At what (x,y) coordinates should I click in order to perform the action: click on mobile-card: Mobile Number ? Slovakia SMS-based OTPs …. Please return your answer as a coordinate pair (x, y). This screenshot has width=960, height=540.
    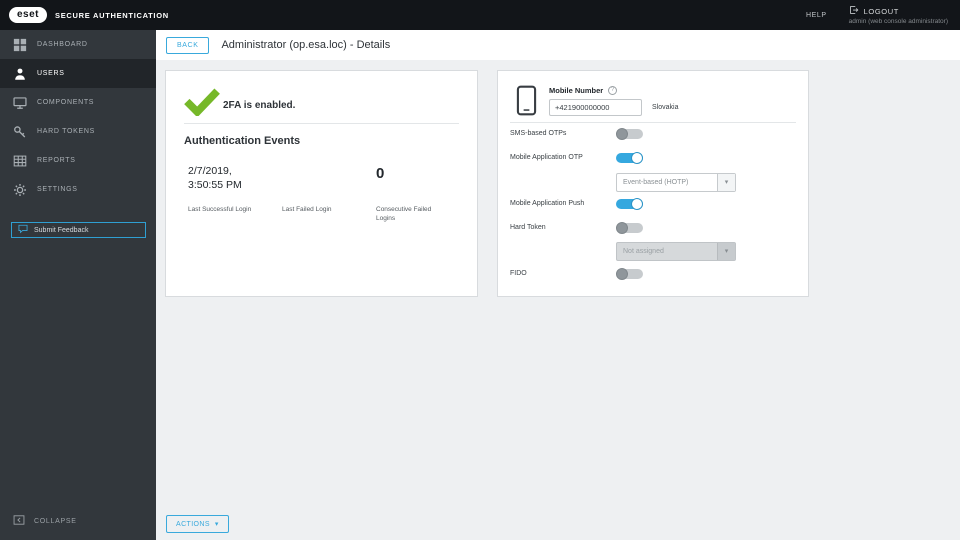
    Looking at the image, I should click on (653, 183).